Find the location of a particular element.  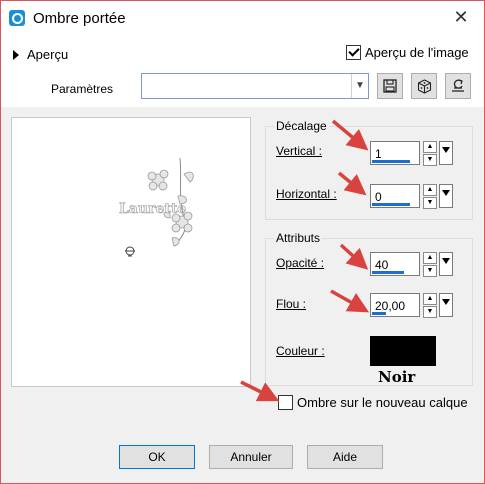

reset-button is located at coordinates (458, 86).